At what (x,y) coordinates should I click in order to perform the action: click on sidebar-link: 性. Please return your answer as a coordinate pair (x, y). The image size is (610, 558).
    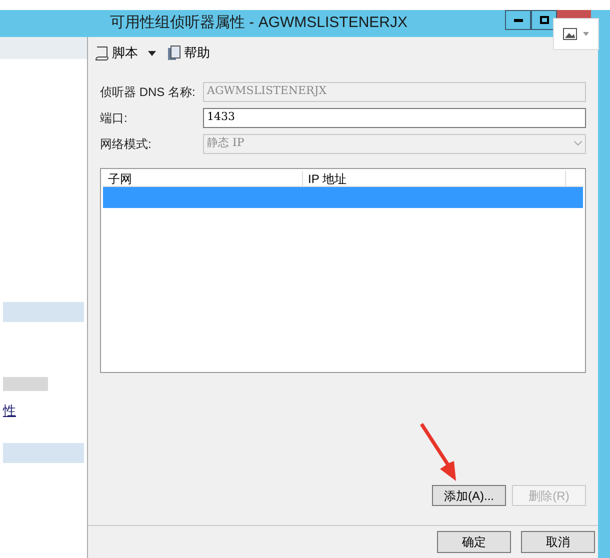
    Looking at the image, I should click on (9, 410).